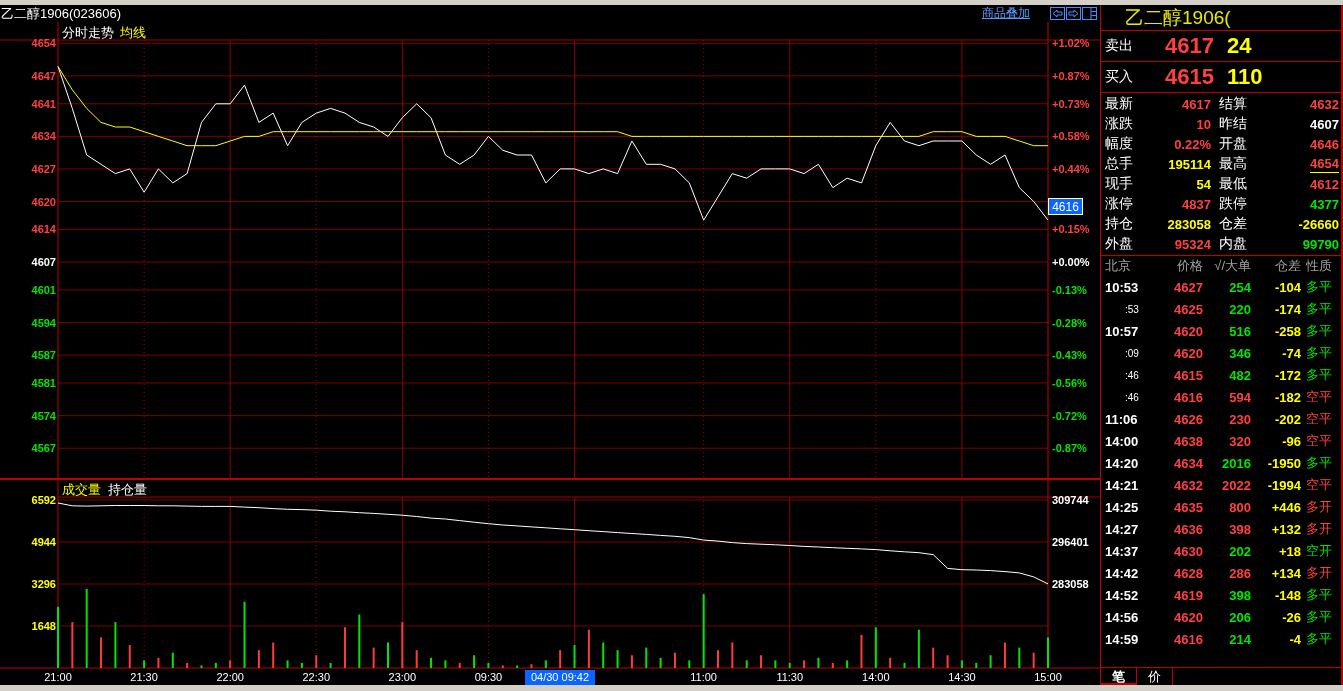  What do you see at coordinates (1239, 331) in the screenshot?
I see `trade-volume: 516` at bounding box center [1239, 331].